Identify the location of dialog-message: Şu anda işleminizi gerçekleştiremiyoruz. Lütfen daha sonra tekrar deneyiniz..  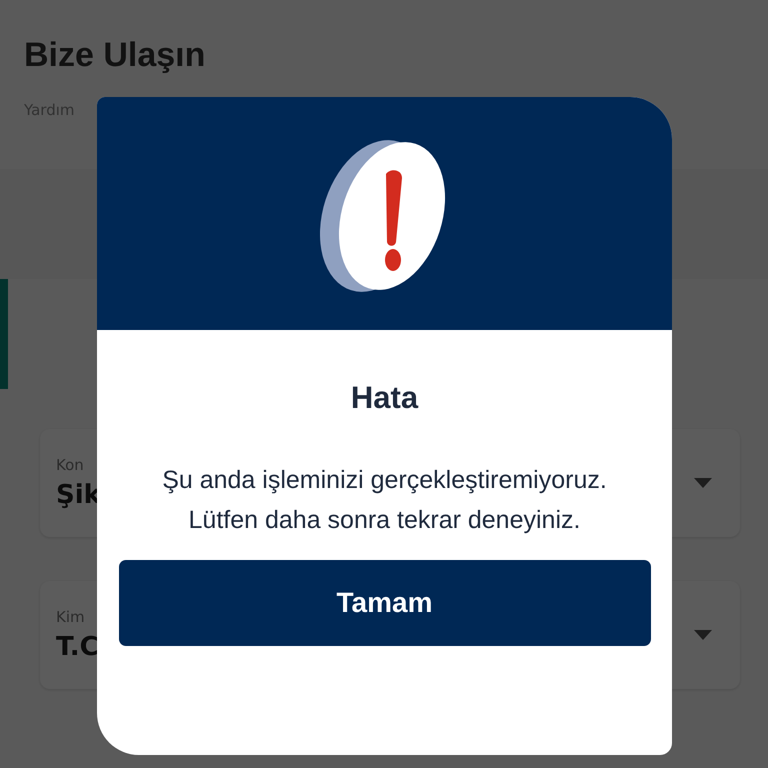
(384, 500).